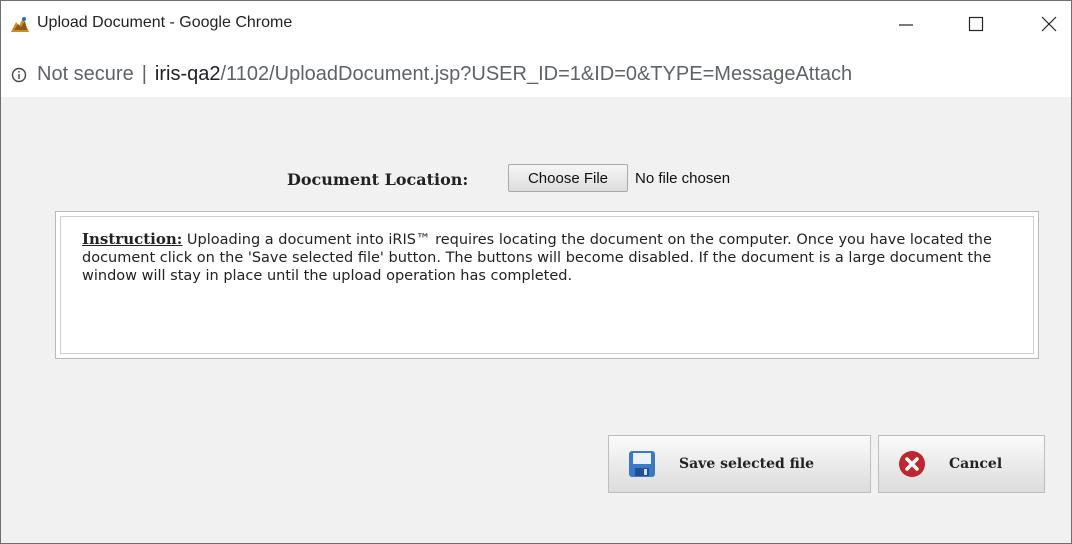 Image resolution: width=1072 pixels, height=544 pixels. Describe the element at coordinates (165, 22) in the screenshot. I see `window-title: Upload Document - Google Chrome` at that location.